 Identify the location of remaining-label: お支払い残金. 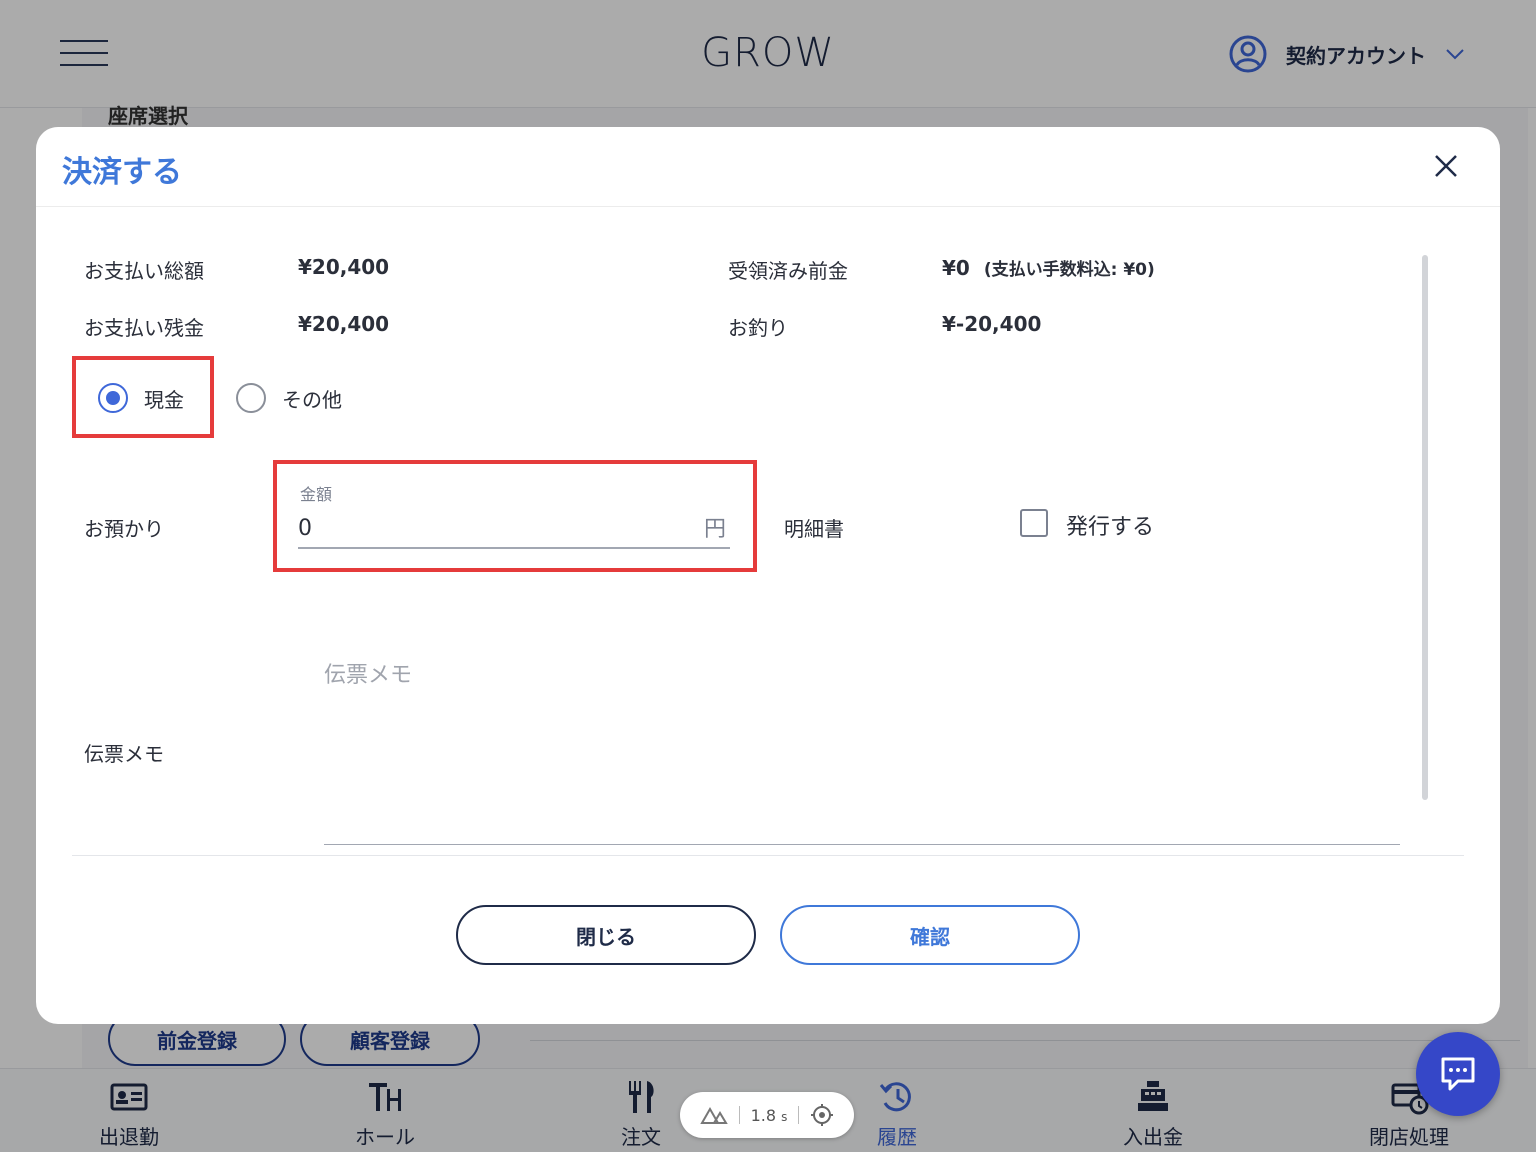
(144, 328).